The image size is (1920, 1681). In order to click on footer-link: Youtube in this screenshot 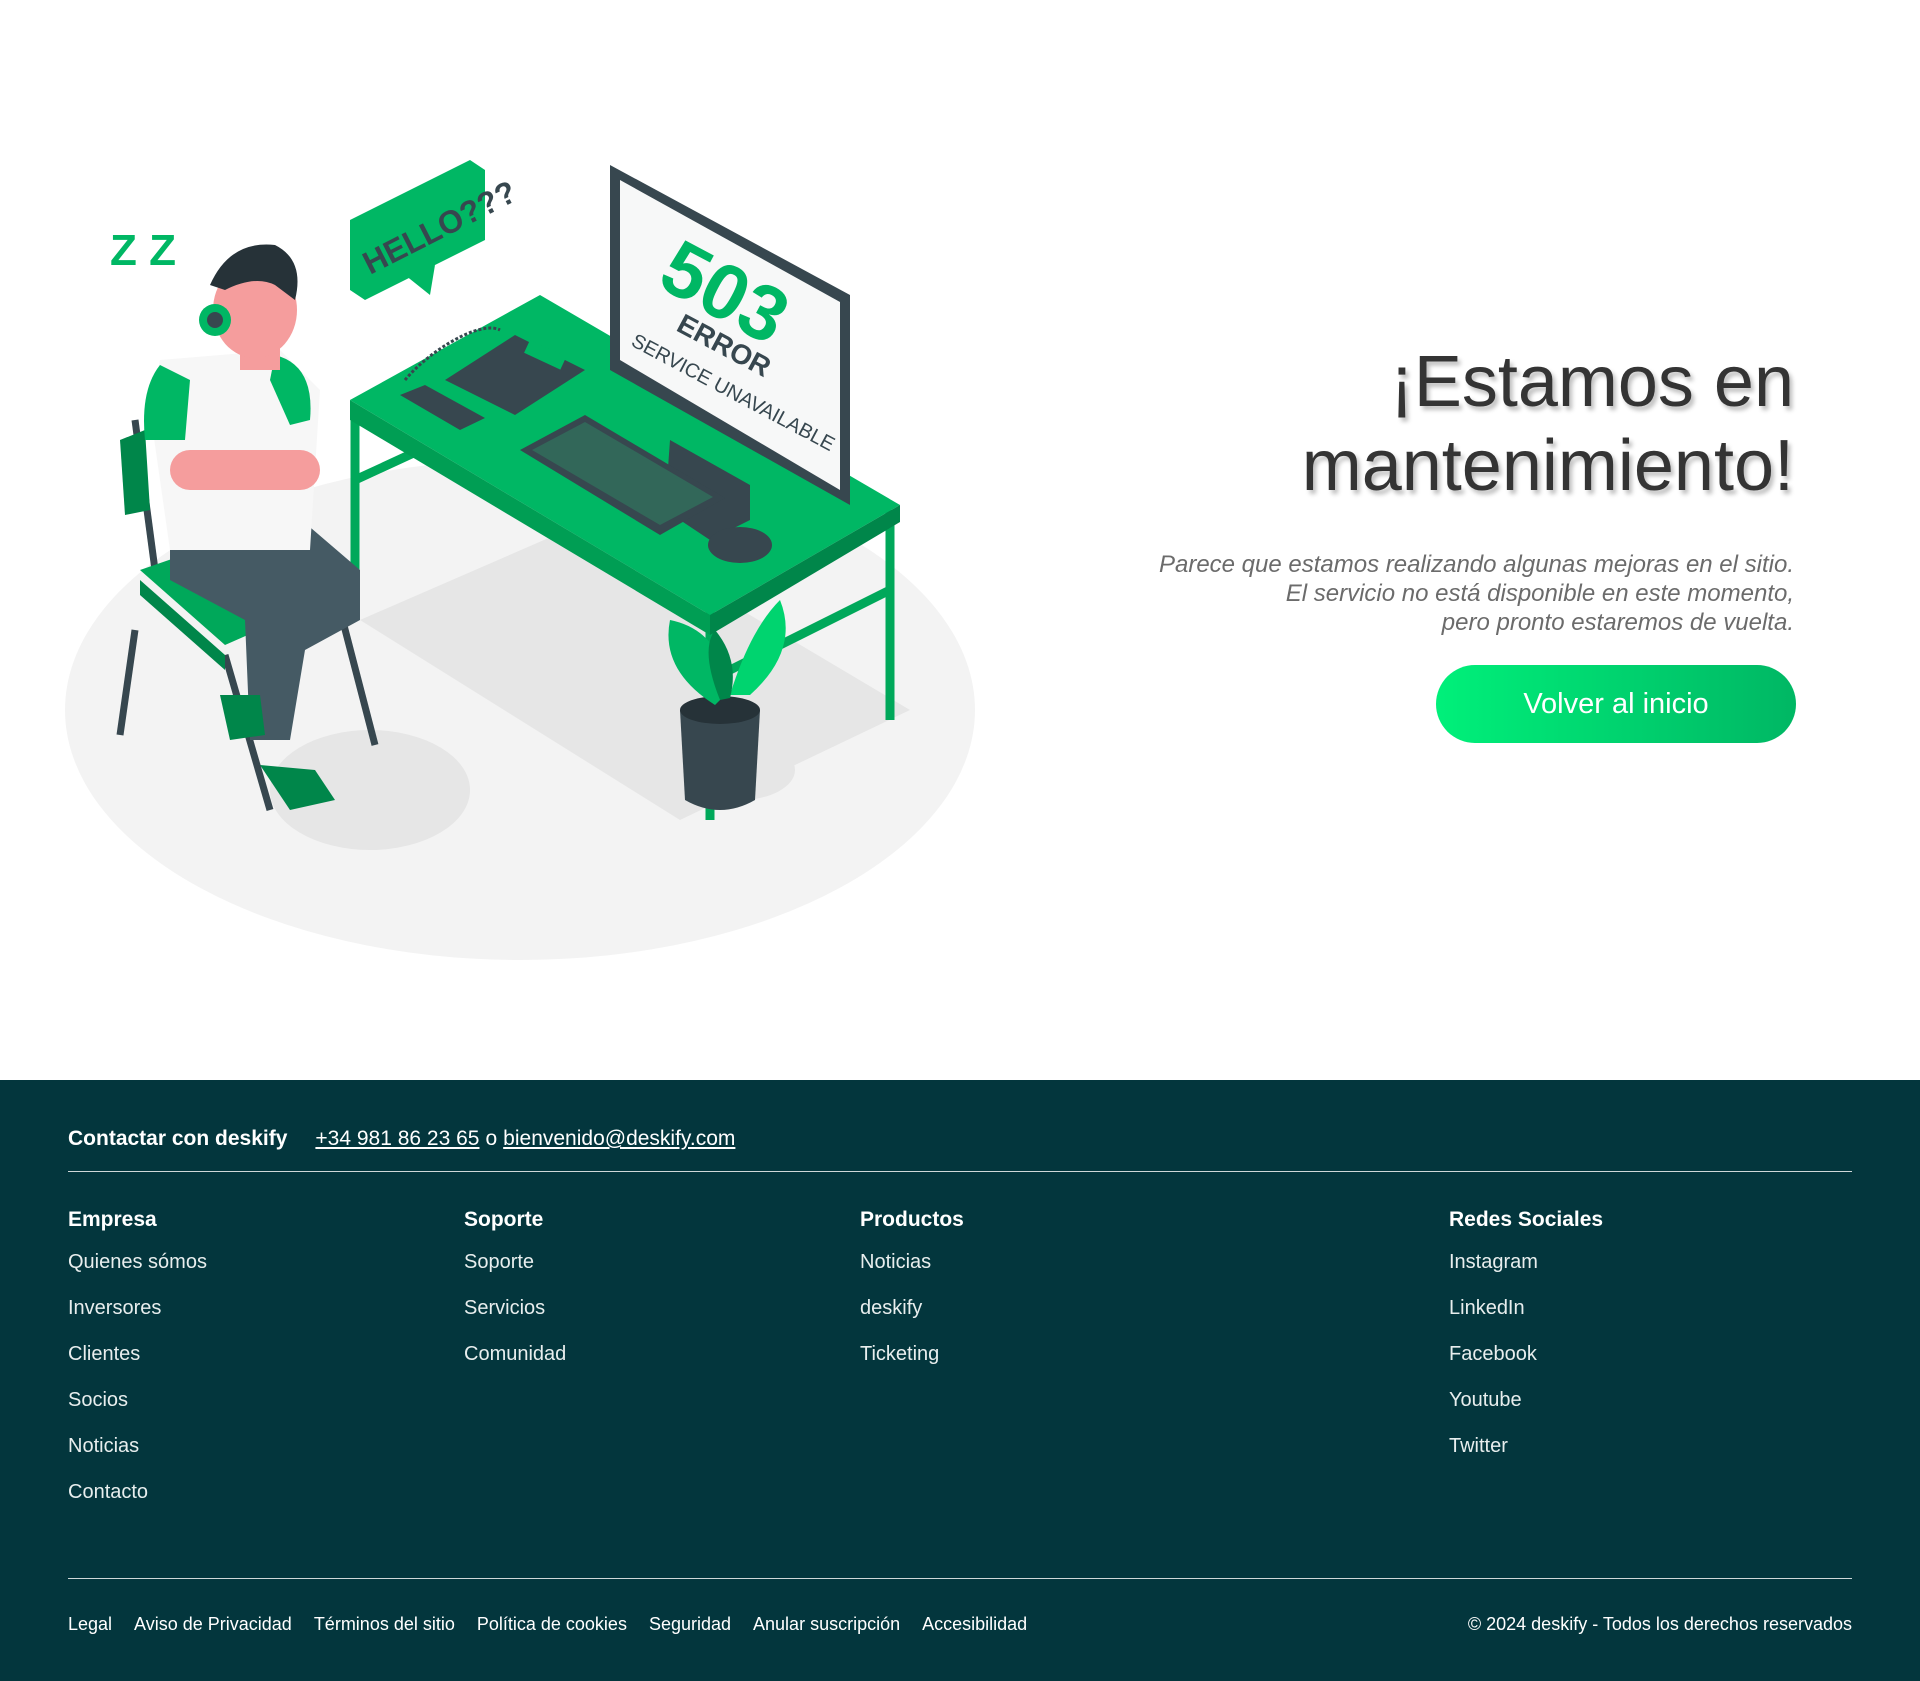, I will do `click(1526, 1400)`.